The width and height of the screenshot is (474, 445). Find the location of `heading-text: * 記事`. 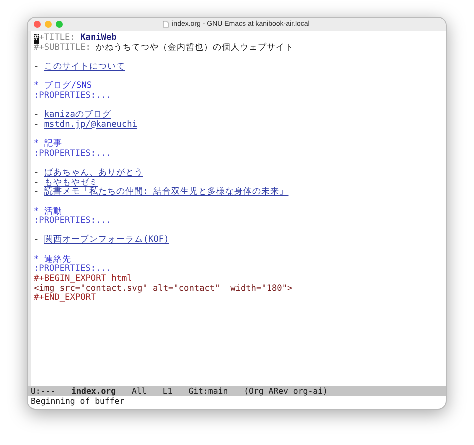

heading-text: * 記事 is located at coordinates (48, 145).